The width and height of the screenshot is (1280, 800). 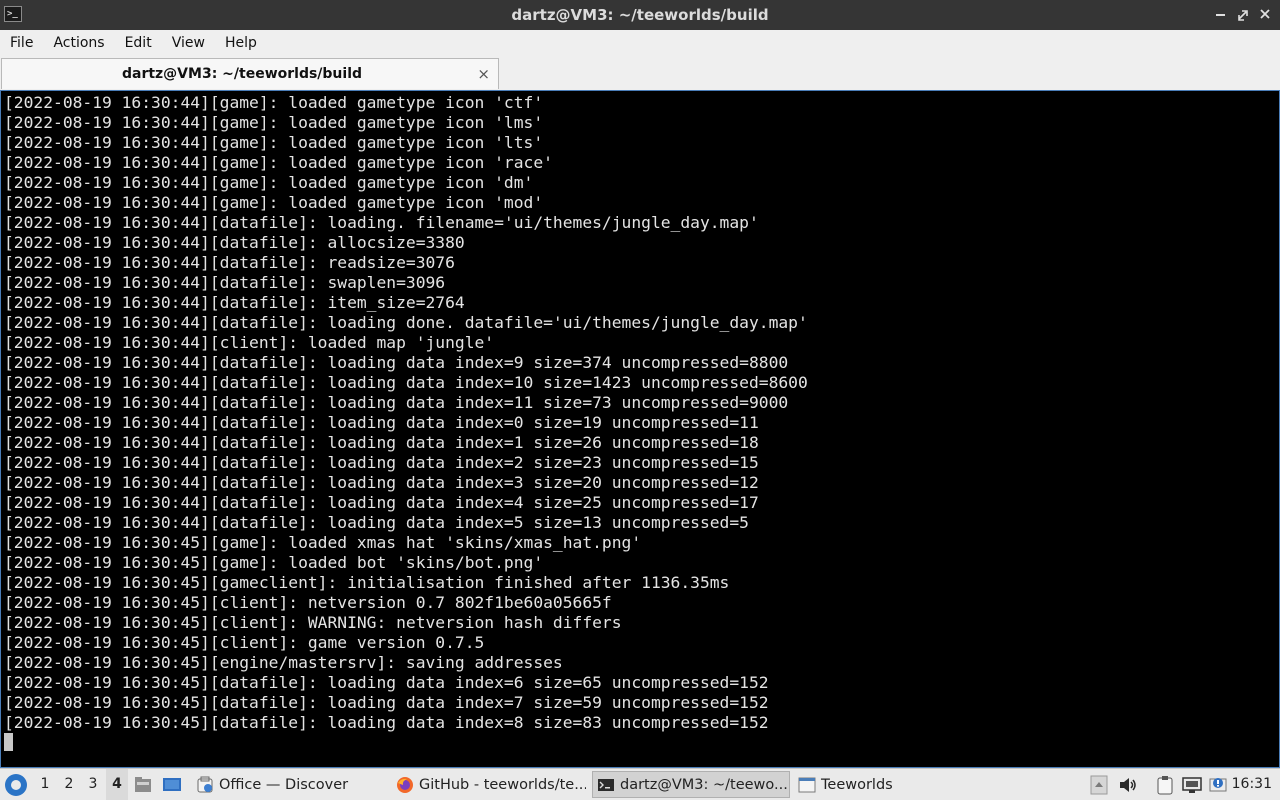 I want to click on firefox-icon, so click(x=405, y=784).